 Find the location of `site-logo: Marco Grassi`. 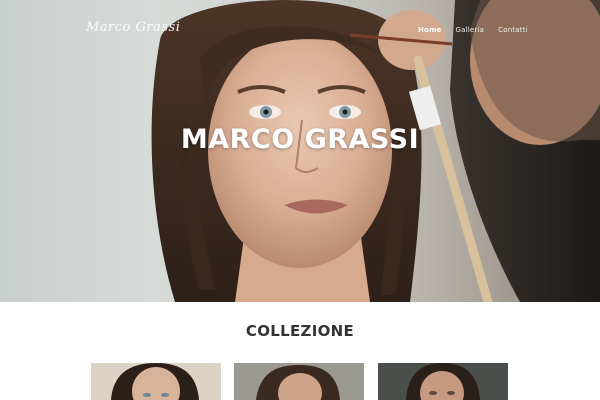

site-logo: Marco Grassi is located at coordinates (133, 27).